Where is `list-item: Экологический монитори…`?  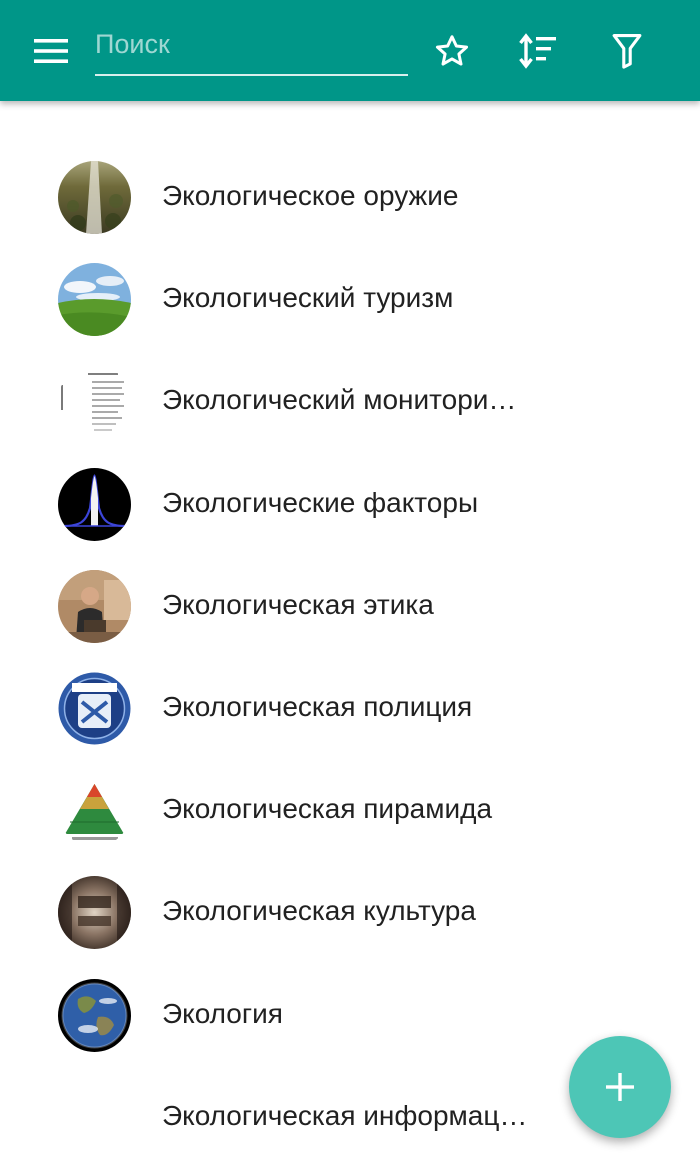
list-item: Экологический монитори… is located at coordinates (350, 401).